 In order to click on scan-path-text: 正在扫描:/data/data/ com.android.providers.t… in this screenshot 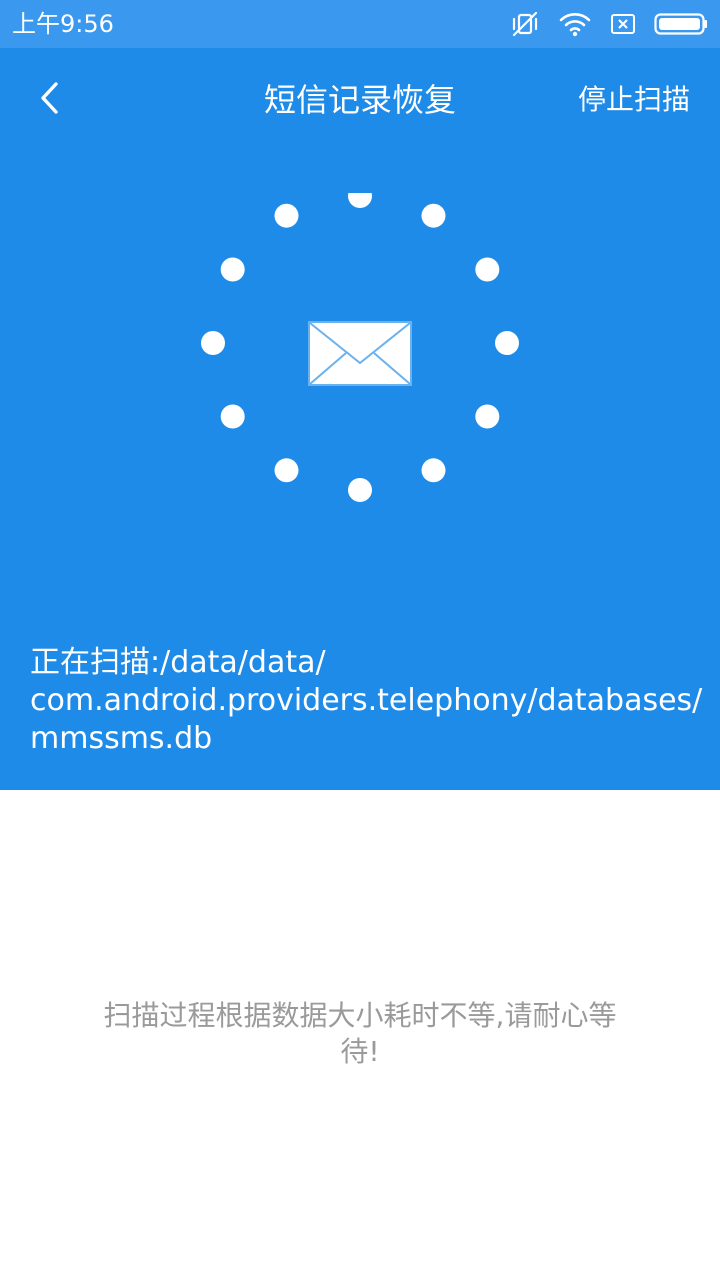, I will do `click(366, 701)`.